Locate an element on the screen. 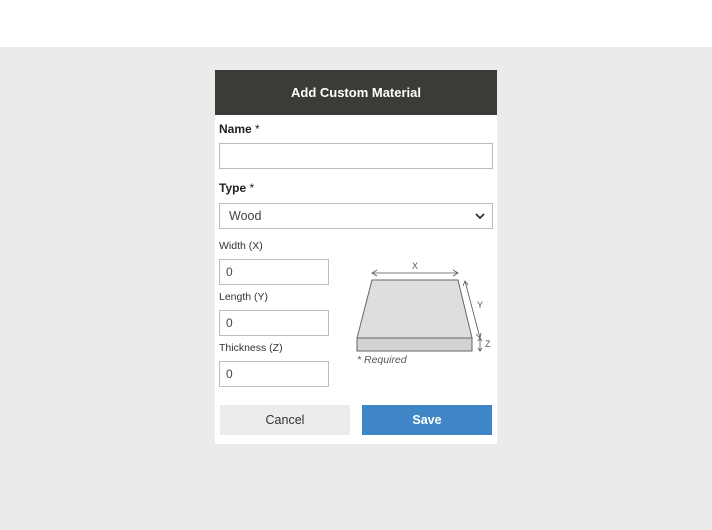 Image resolution: width=712 pixels, height=530 pixels. name-input is located at coordinates (356, 156).